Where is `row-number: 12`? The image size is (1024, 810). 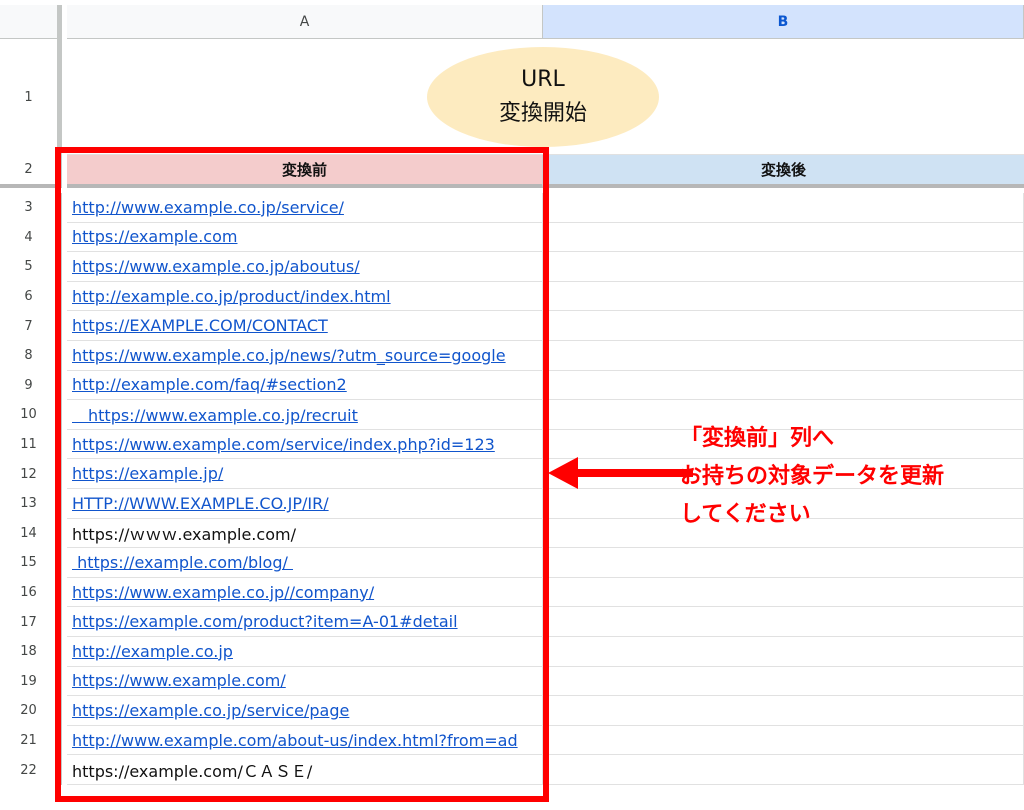
row-number: 12 is located at coordinates (31, 474).